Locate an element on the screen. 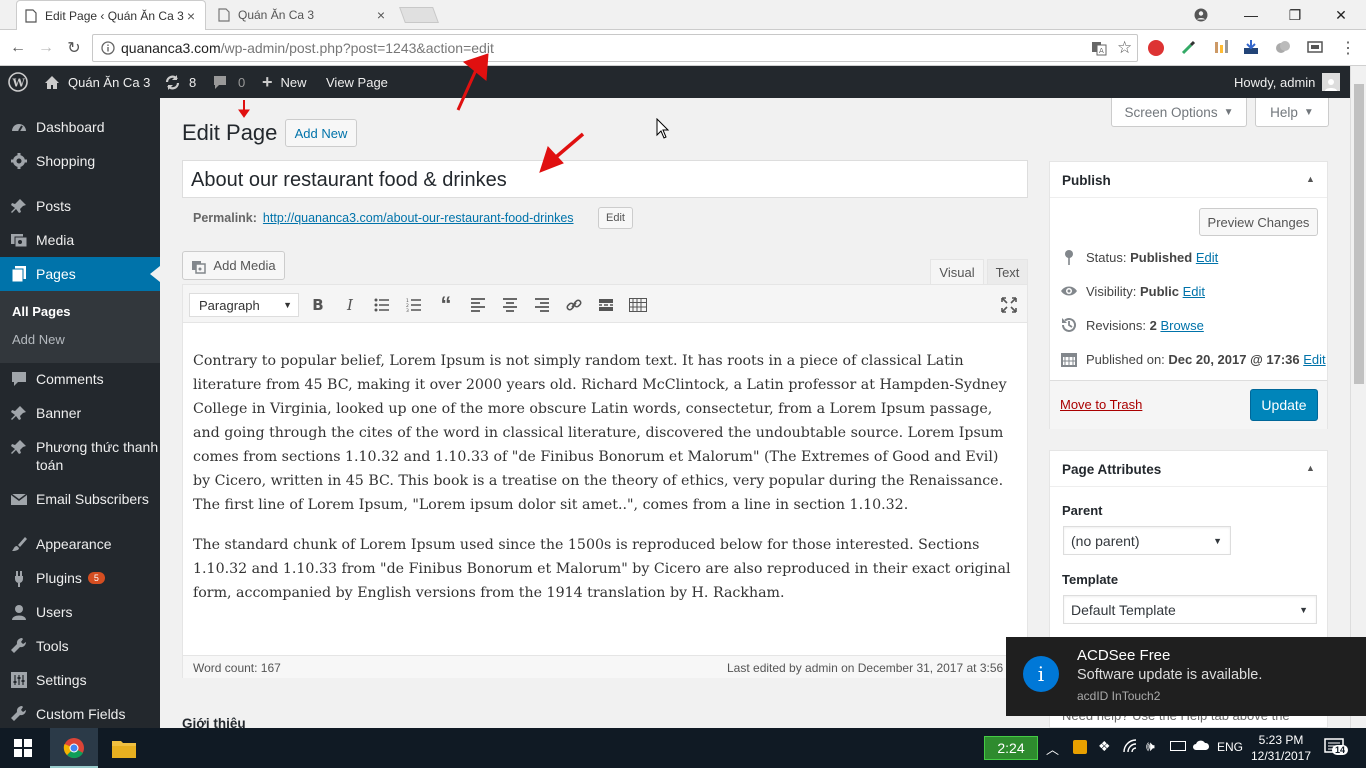  site-name-link: Quán Ăn Ca 3 is located at coordinates (97, 82).